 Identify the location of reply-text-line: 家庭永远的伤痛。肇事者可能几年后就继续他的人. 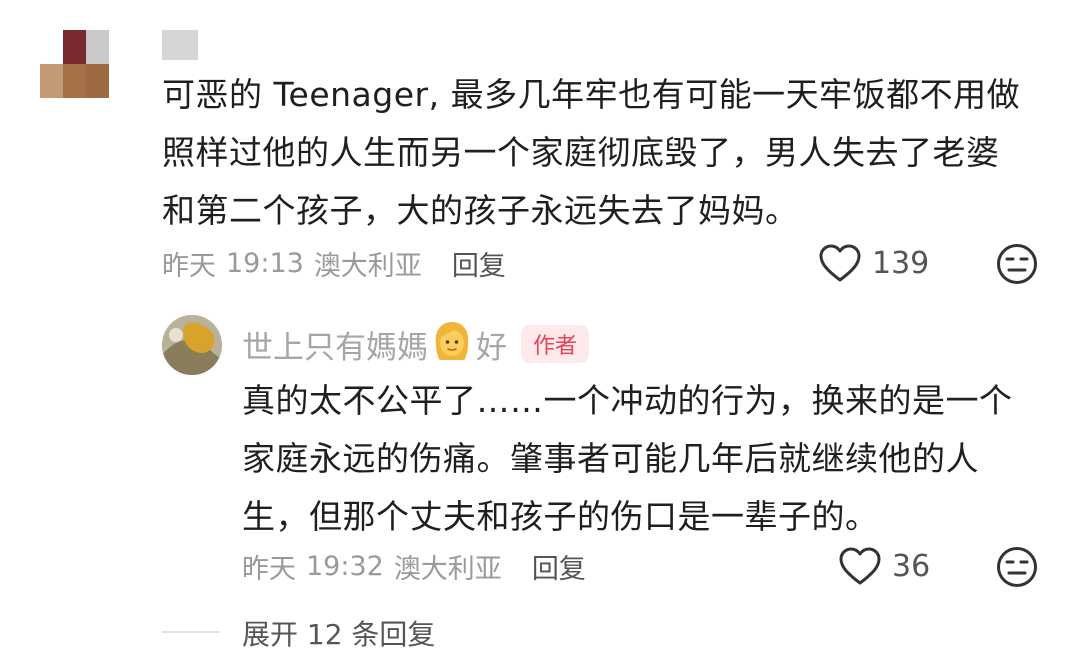
(610, 458).